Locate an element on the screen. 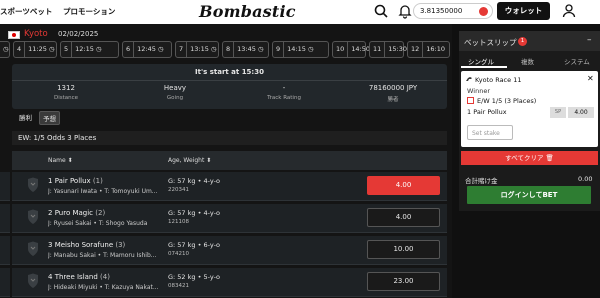 The height and width of the screenshot is (298, 600). jockey-trainer: J: Ryusei Sakai • T: Shogo Yasuda is located at coordinates (98, 223).